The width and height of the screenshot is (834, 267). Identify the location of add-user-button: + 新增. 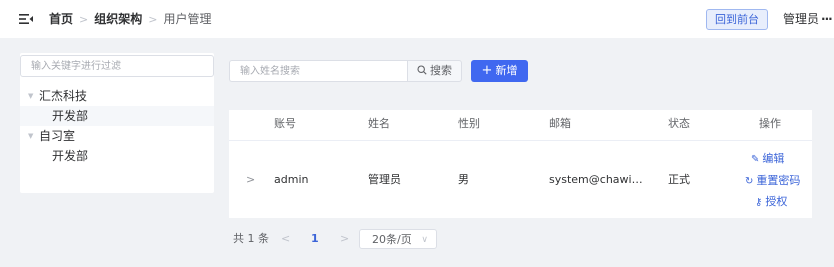
(499, 71).